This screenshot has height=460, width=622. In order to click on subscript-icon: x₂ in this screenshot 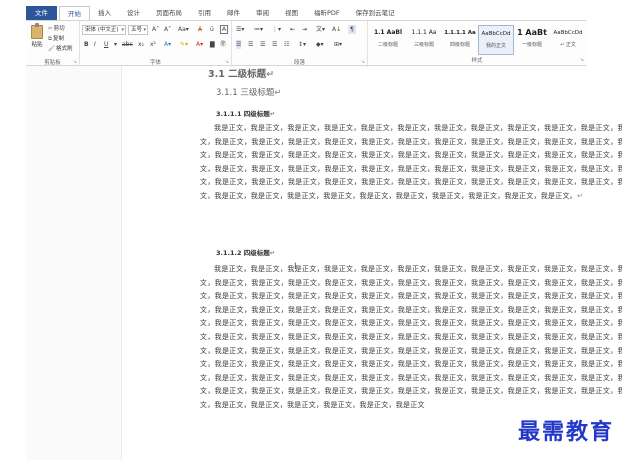, I will do `click(141, 44)`.